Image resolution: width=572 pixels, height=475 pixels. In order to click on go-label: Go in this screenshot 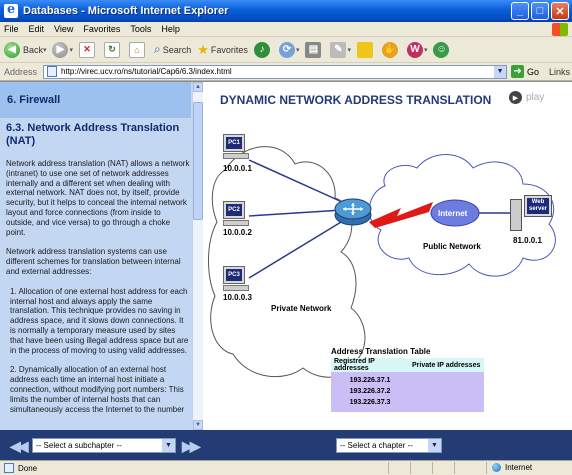, I will do `click(533, 71)`.